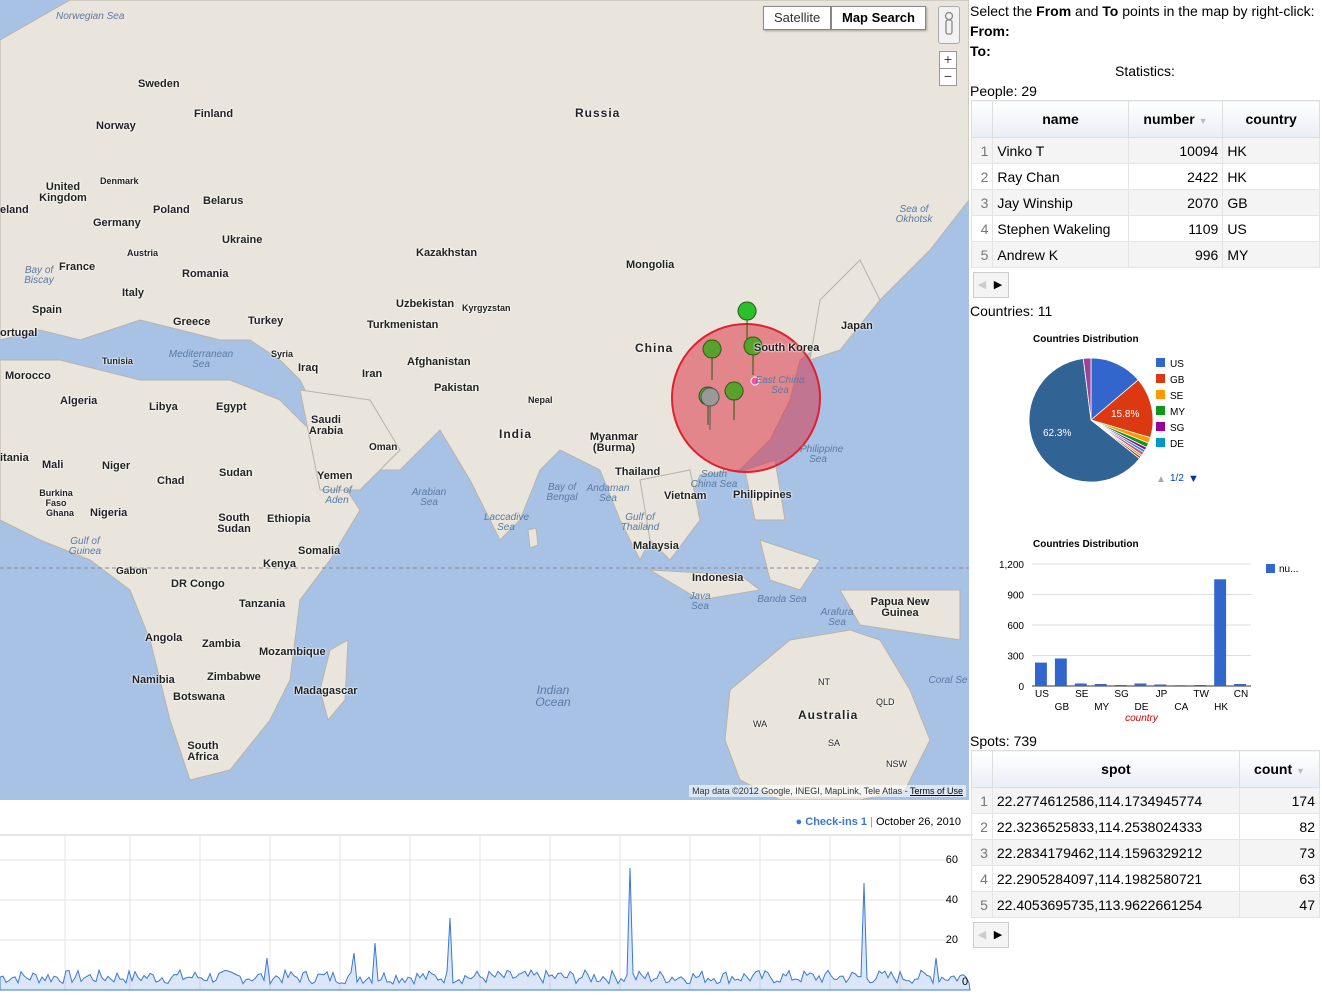 This screenshot has width=1322, height=996. Describe the element at coordinates (1270, 568) in the screenshot. I see `bar-legend-swatch` at that location.